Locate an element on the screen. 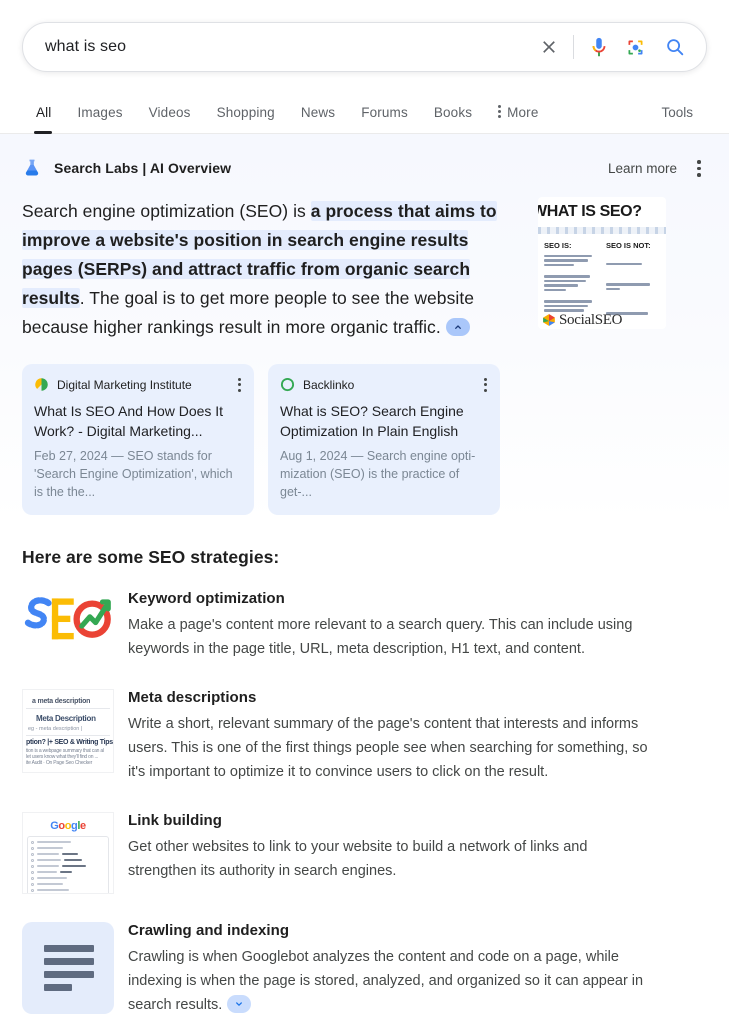 Image resolution: width=729 pixels, height=1024 pixels. source-card-site: Digital Marketing Institute is located at coordinates (124, 384).